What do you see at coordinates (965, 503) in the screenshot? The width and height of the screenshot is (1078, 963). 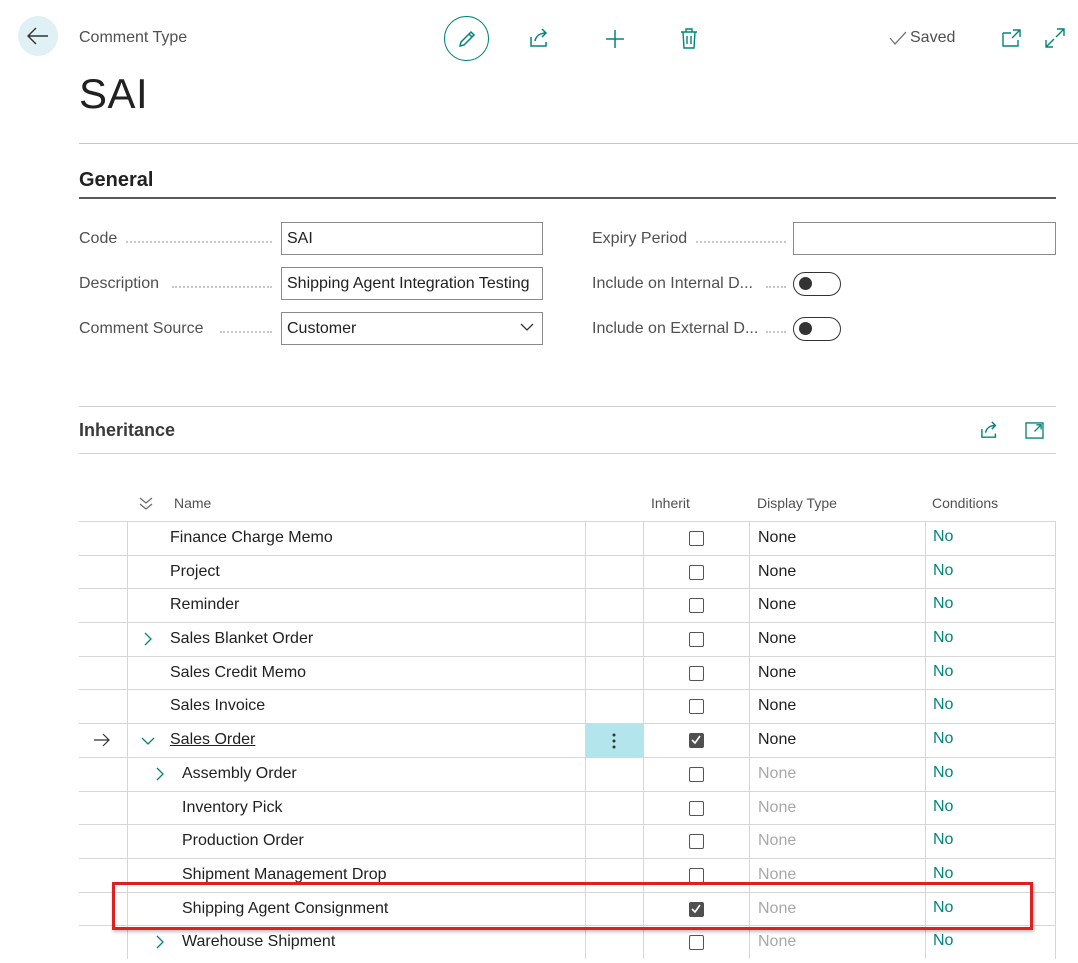 I see `column-header-conditions: Conditions` at bounding box center [965, 503].